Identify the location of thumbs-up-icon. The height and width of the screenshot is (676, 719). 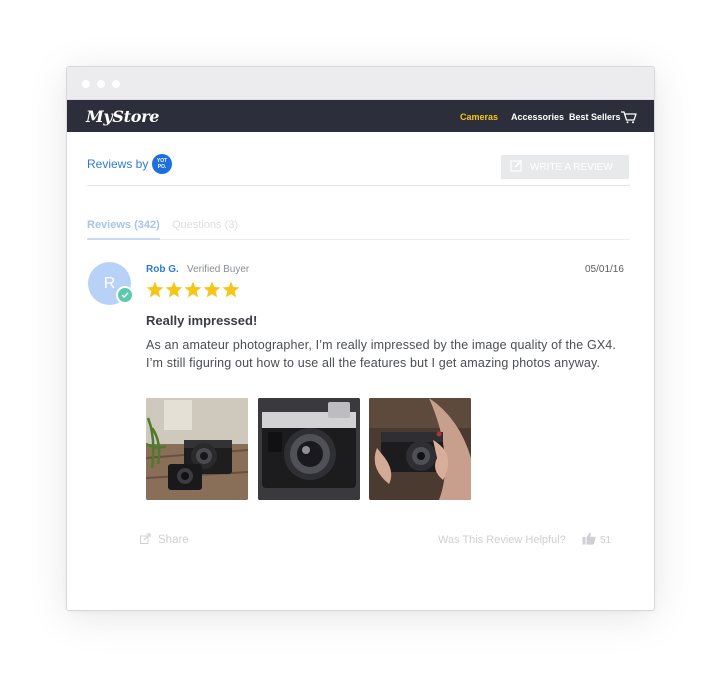
(589, 541).